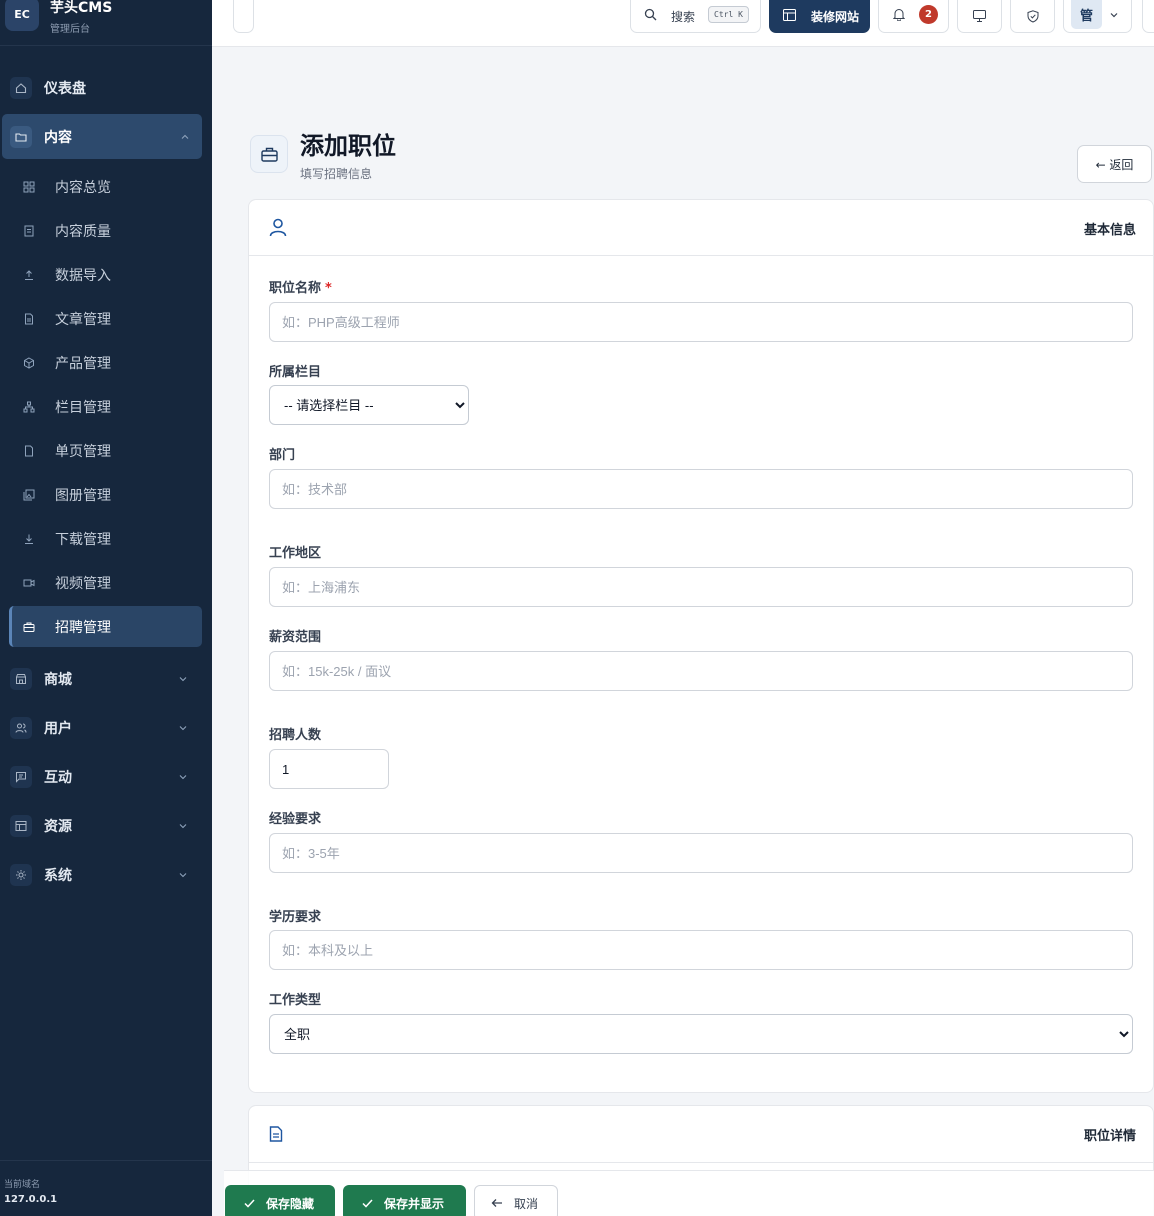  Describe the element at coordinates (249, 1203) in the screenshot. I see `check-icon` at that location.